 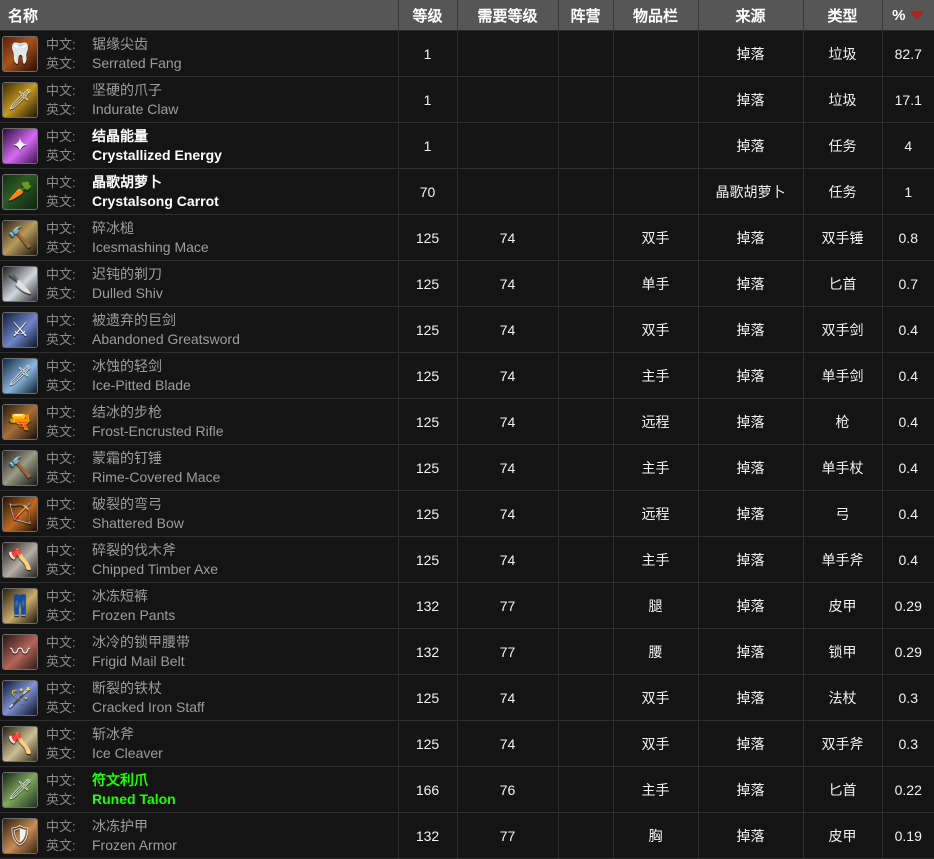 I want to click on icesmashing-mace-icon: 🔨, so click(x=20, y=237).